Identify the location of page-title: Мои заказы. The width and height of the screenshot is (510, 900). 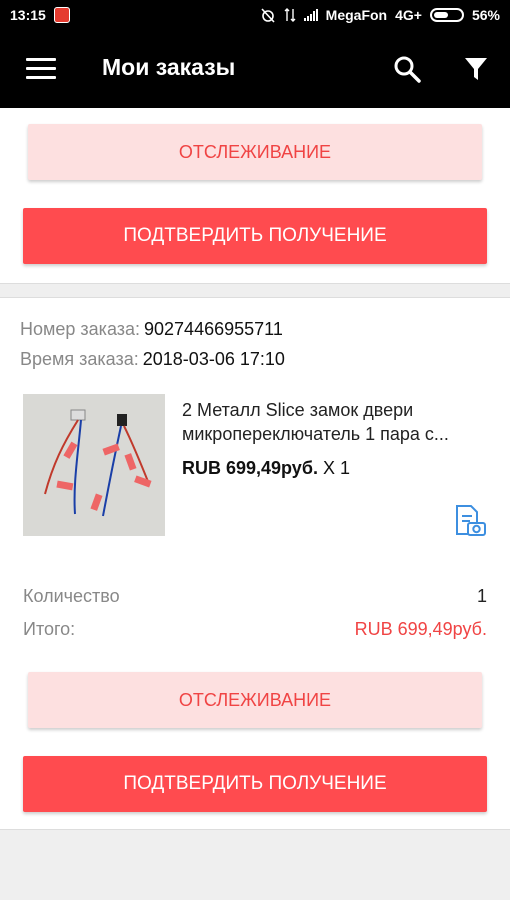
(169, 67).